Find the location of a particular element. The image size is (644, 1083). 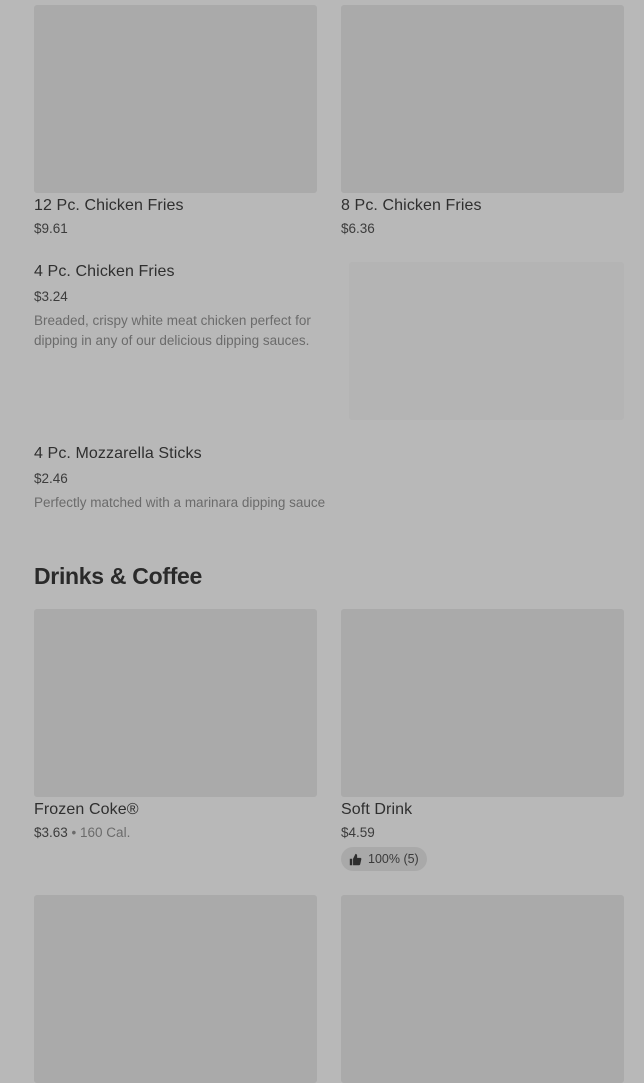

item-title: 4 Pc. Chicken Fries is located at coordinates (104, 272).